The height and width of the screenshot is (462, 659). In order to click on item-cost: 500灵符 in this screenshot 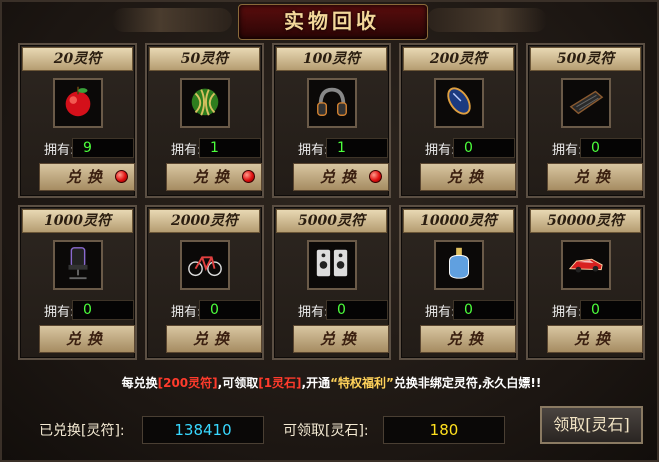, I will do `click(585, 59)`.